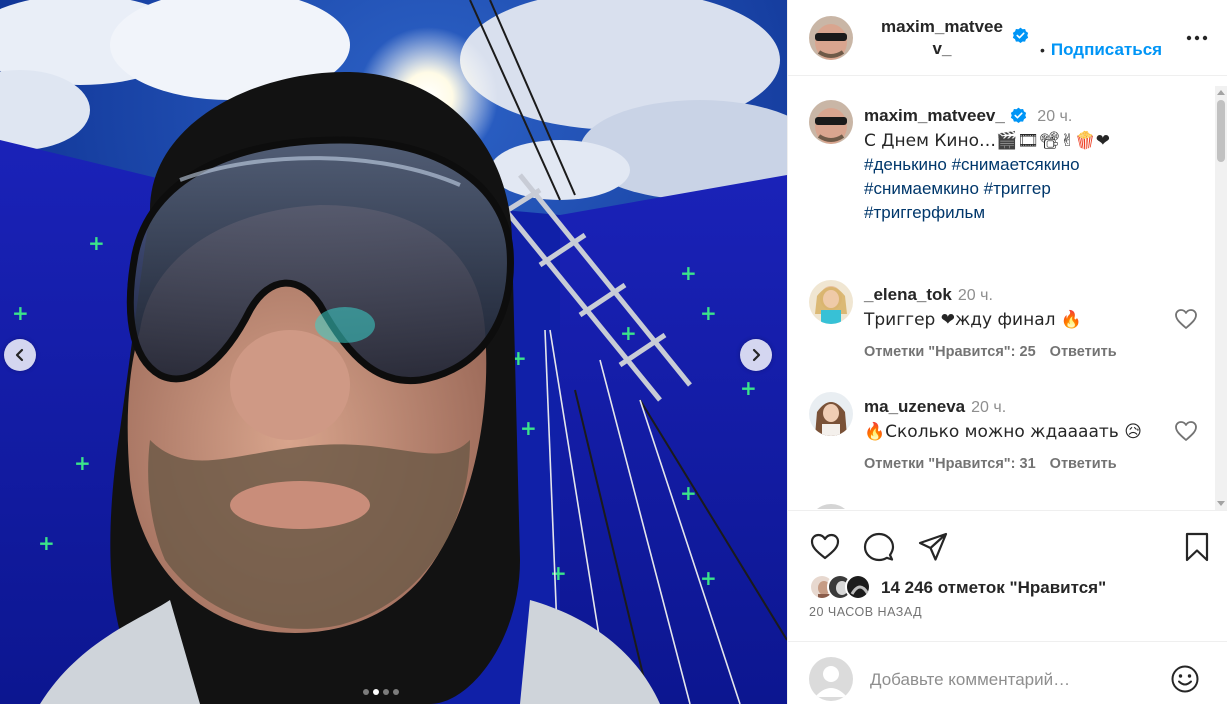 The height and width of the screenshot is (704, 1227). I want to click on post-header: maxim_matvee v_ • Подписаться, so click(1007, 38).